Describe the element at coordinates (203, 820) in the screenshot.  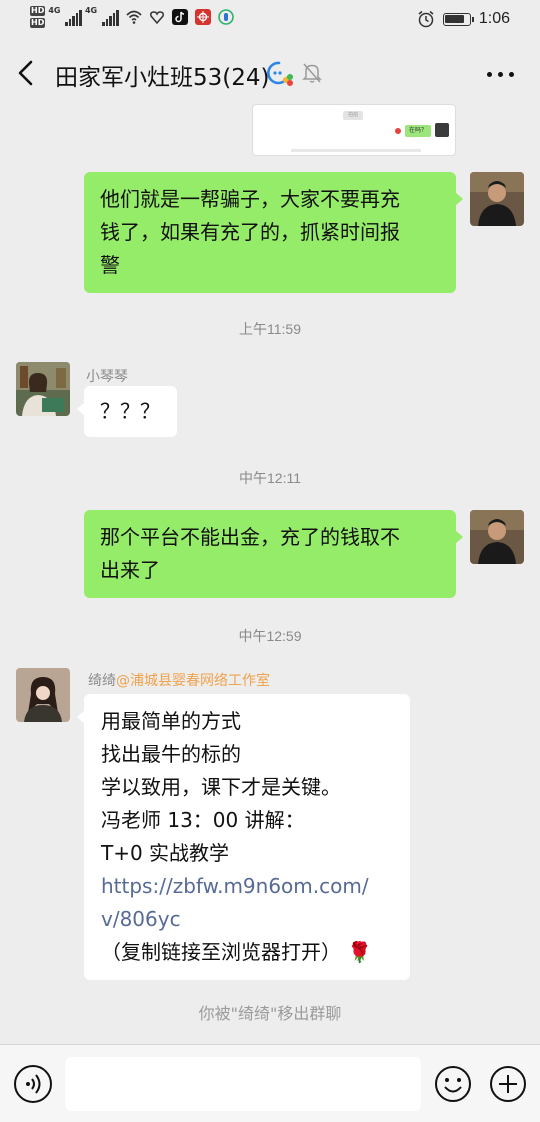
I see `message-line: 冯老师 13：00 讲解：` at that location.